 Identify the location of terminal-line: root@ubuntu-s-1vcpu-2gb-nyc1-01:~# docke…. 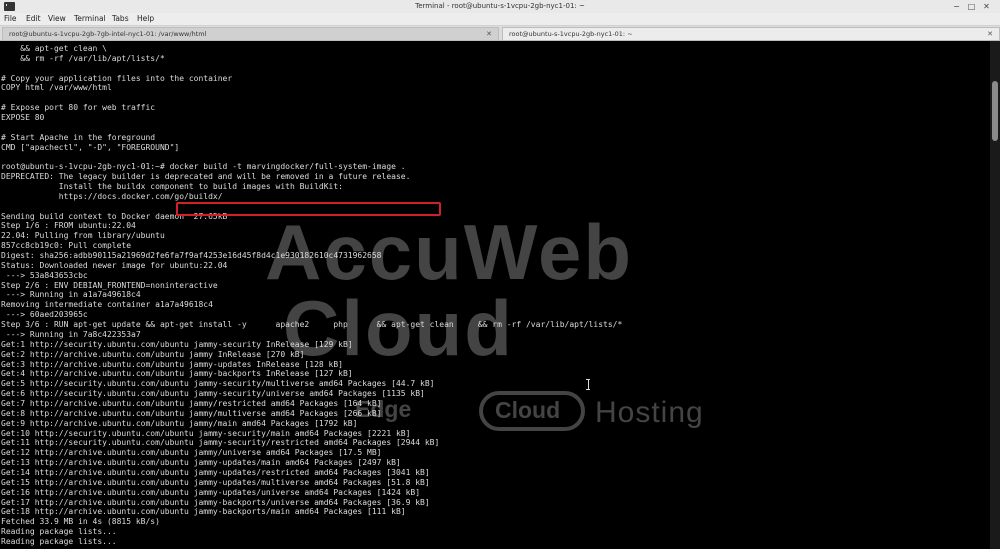
(203, 167).